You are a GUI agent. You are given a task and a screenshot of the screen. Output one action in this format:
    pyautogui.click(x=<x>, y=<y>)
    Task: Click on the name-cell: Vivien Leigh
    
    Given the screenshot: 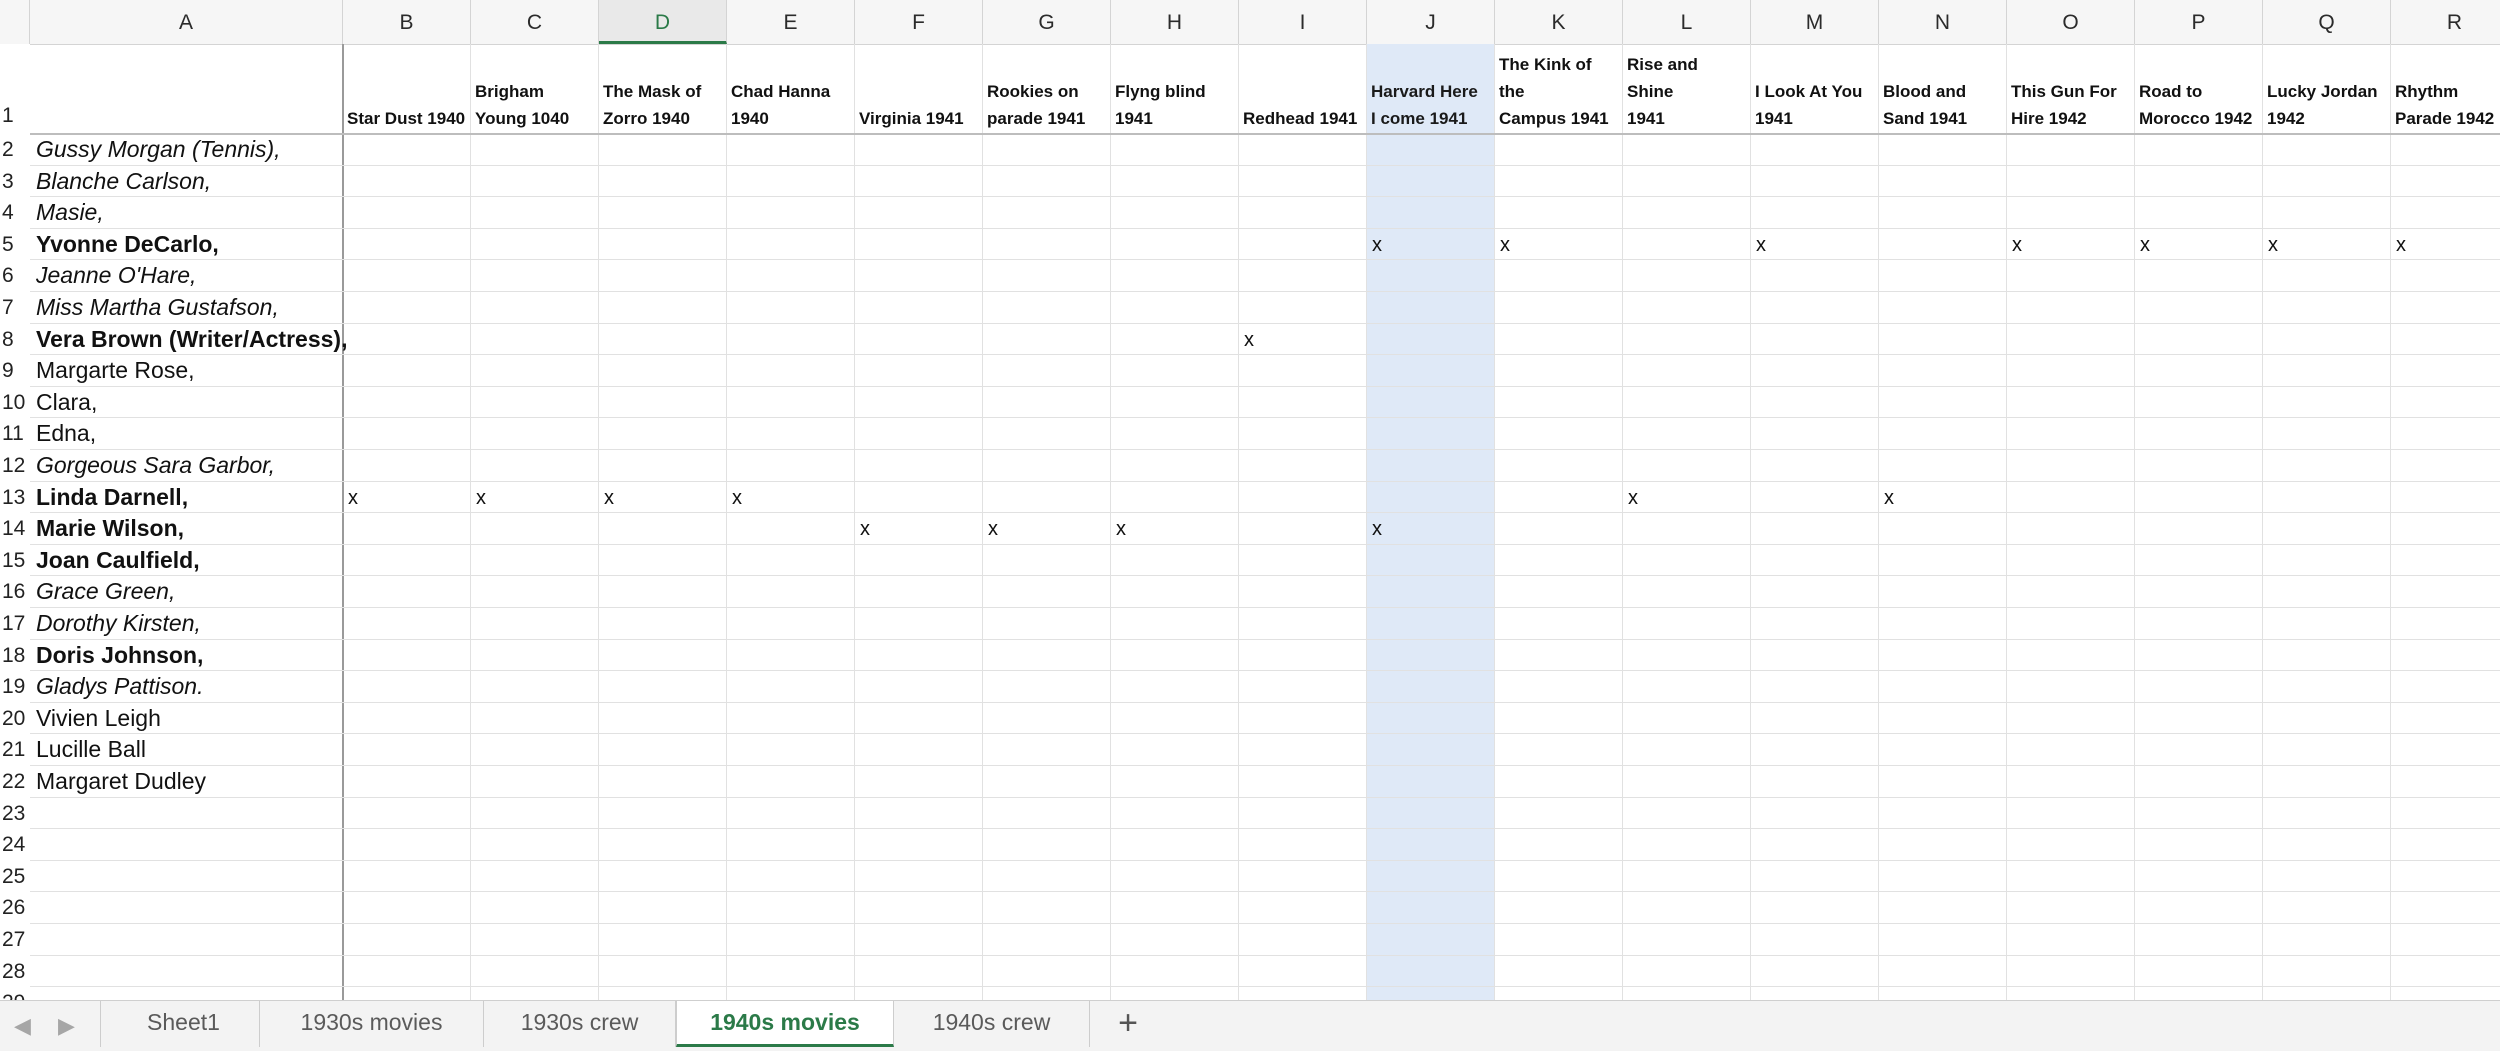 What is the action you would take?
    pyautogui.click(x=98, y=718)
    